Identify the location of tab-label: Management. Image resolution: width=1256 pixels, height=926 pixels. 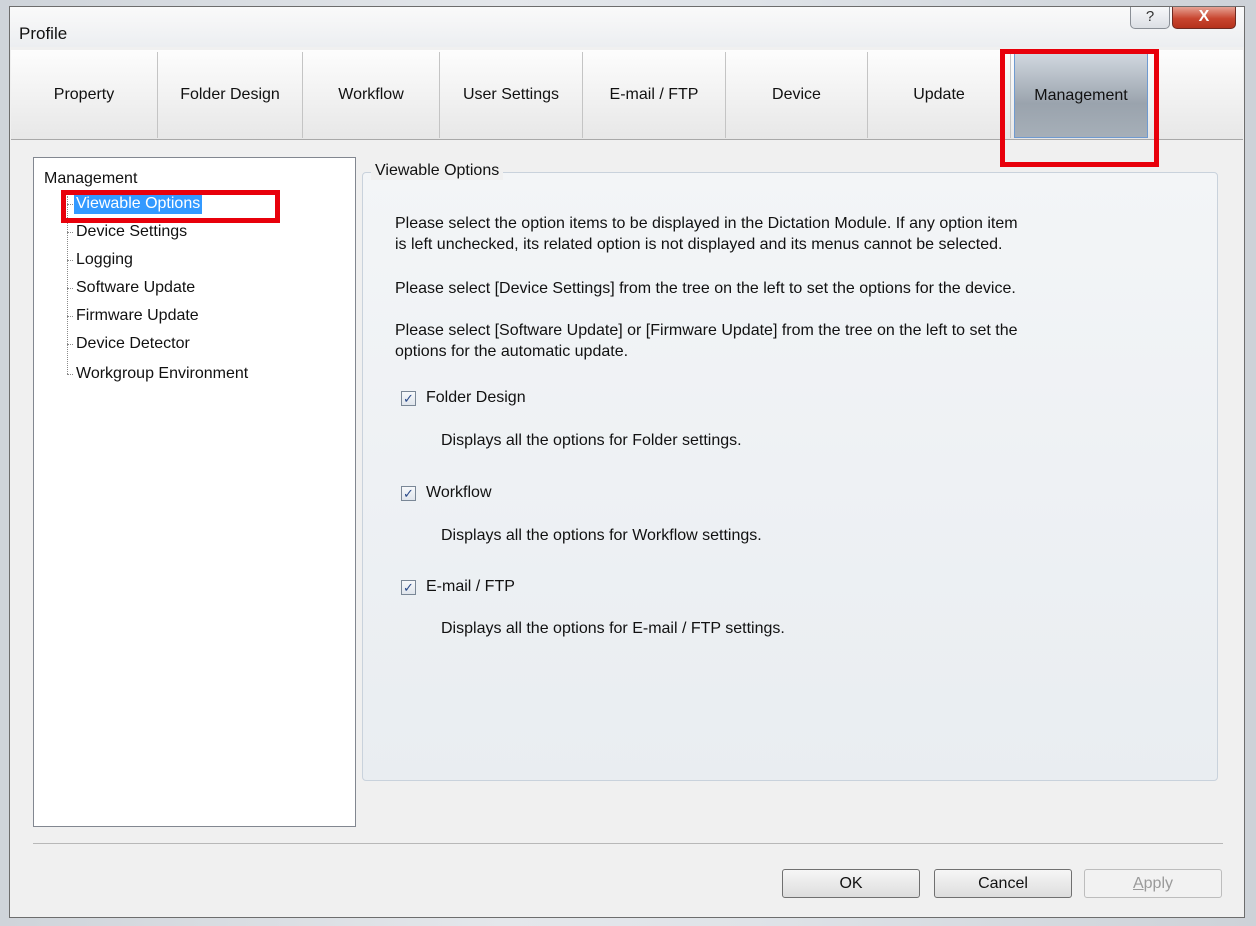
(1081, 95).